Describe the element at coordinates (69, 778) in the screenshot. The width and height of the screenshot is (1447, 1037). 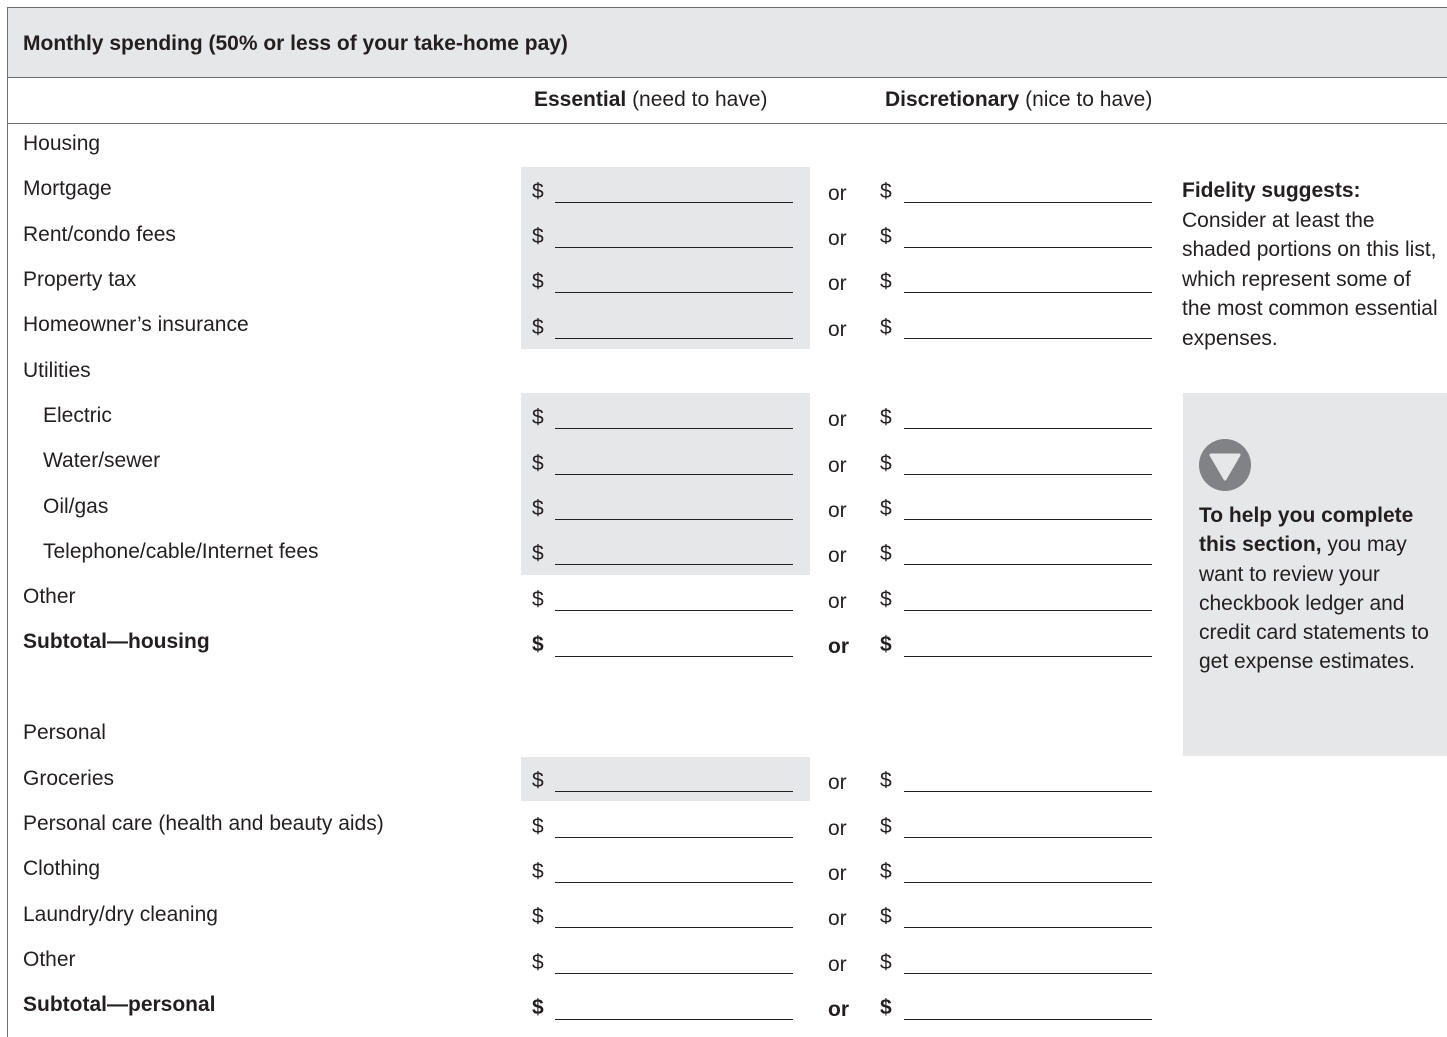
I see `row-label-groceries: Groceries` at that location.